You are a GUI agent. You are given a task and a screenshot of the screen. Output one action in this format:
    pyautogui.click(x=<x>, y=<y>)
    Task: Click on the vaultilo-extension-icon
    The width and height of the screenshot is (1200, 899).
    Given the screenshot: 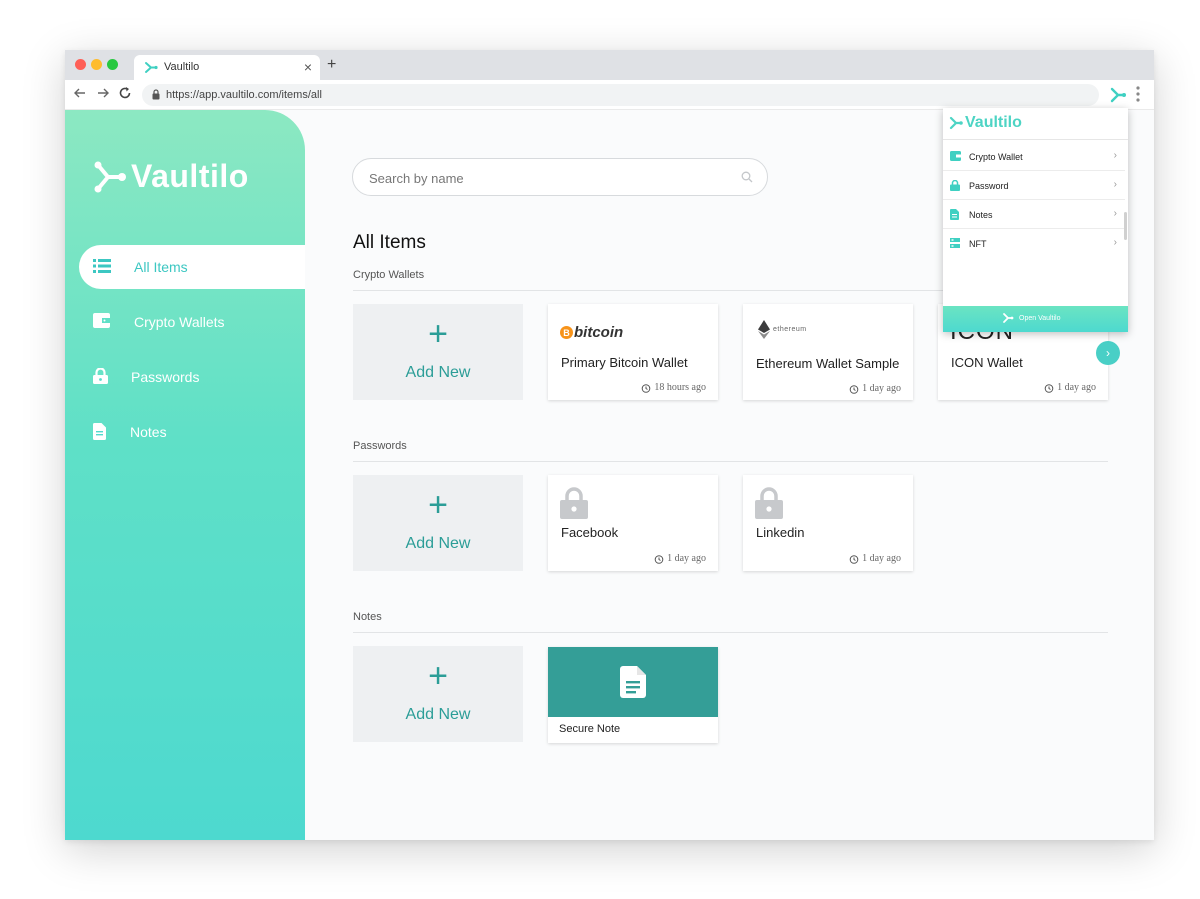 What is the action you would take?
    pyautogui.click(x=1118, y=95)
    